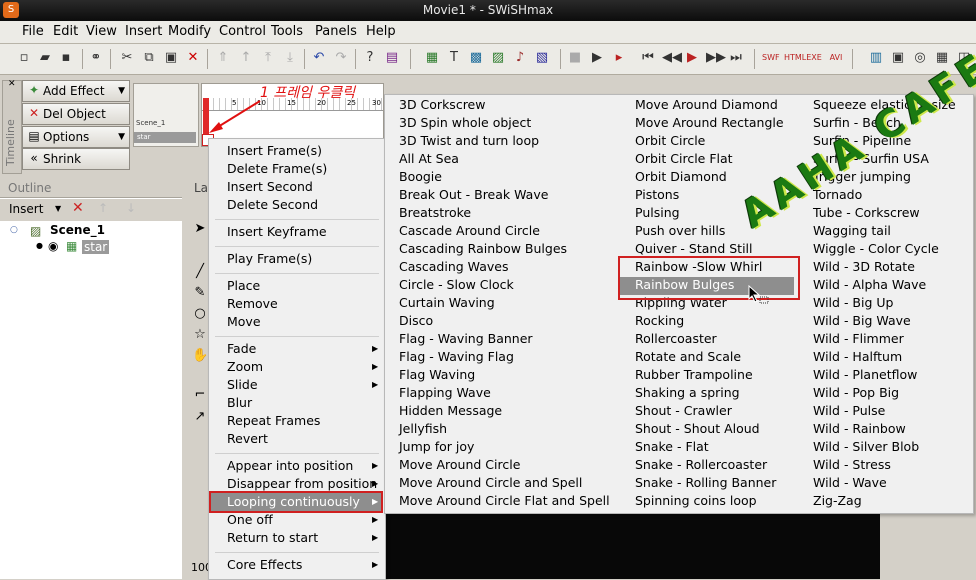  What do you see at coordinates (101, 31) in the screenshot?
I see `menu-view: View` at bounding box center [101, 31].